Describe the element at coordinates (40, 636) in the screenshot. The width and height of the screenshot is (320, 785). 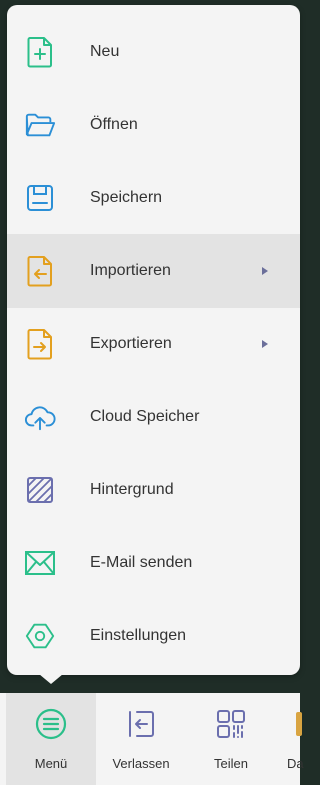
I see `settings-icon` at that location.